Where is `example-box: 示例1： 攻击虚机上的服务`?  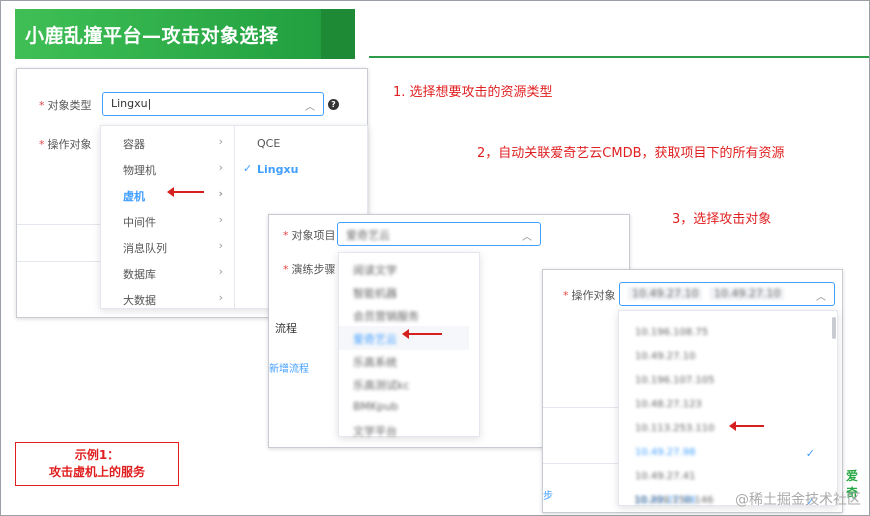
example-box: 示例1： 攻击虚机上的服务 is located at coordinates (97, 464).